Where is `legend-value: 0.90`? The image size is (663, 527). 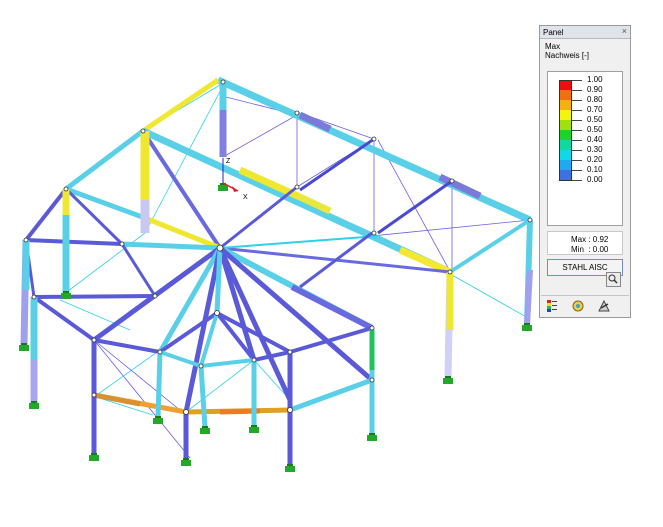 legend-value: 0.90 is located at coordinates (595, 89).